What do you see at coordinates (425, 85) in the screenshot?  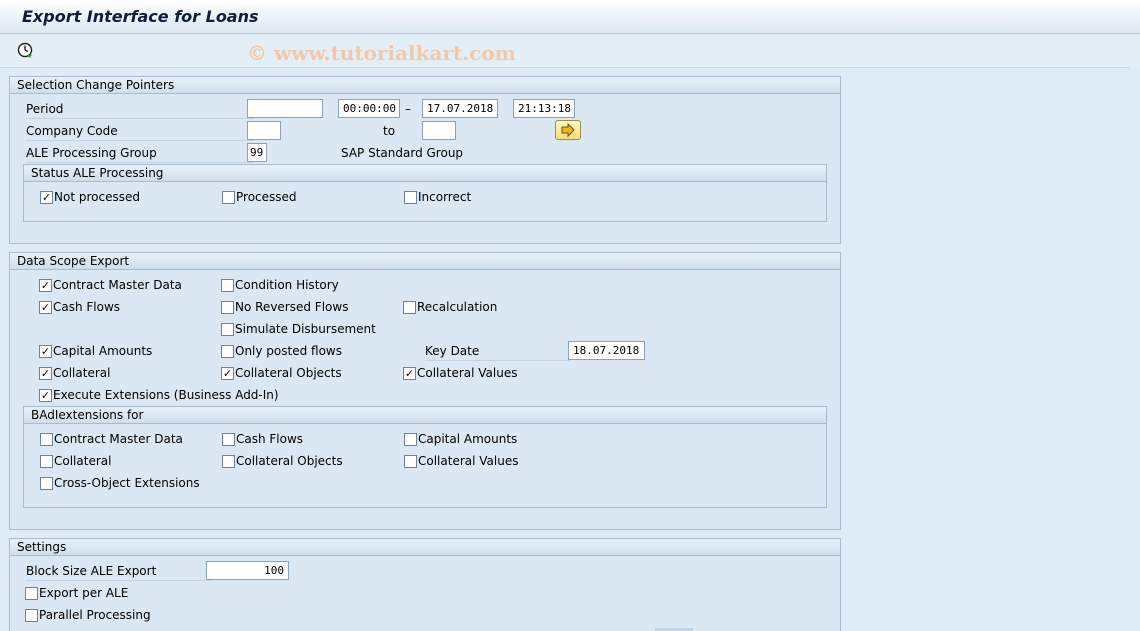 I see `selection-frame-title: Selection Change Pointers` at bounding box center [425, 85].